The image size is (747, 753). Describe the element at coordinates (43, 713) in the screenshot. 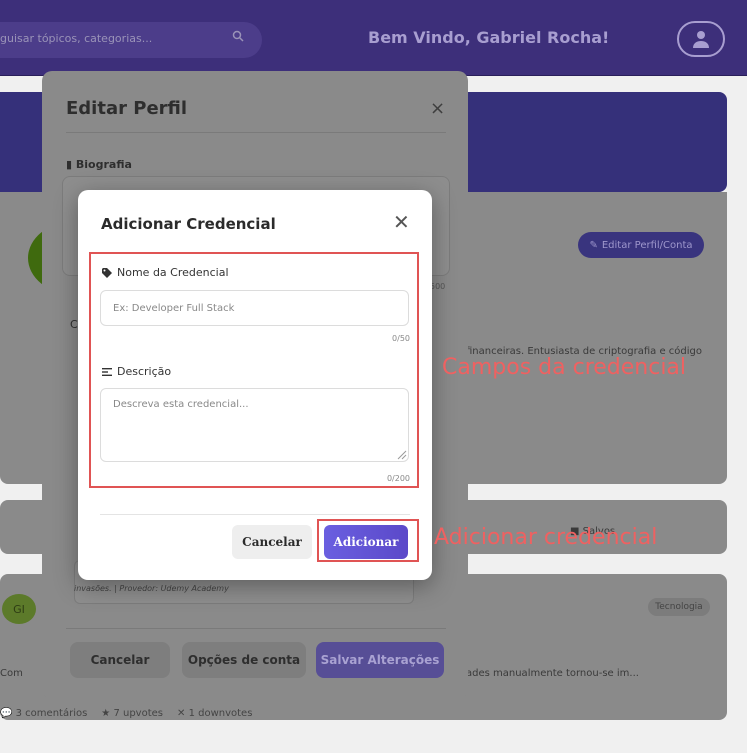

I see `comments-count: 💬 3 comentários` at that location.